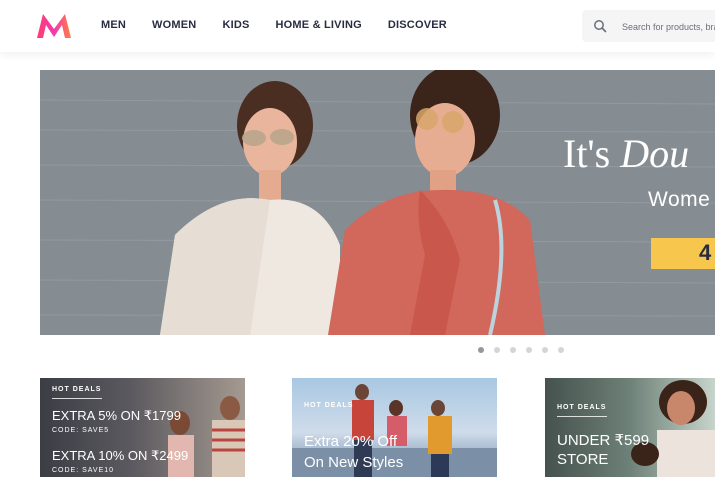  I want to click on search-input, so click(667, 27).